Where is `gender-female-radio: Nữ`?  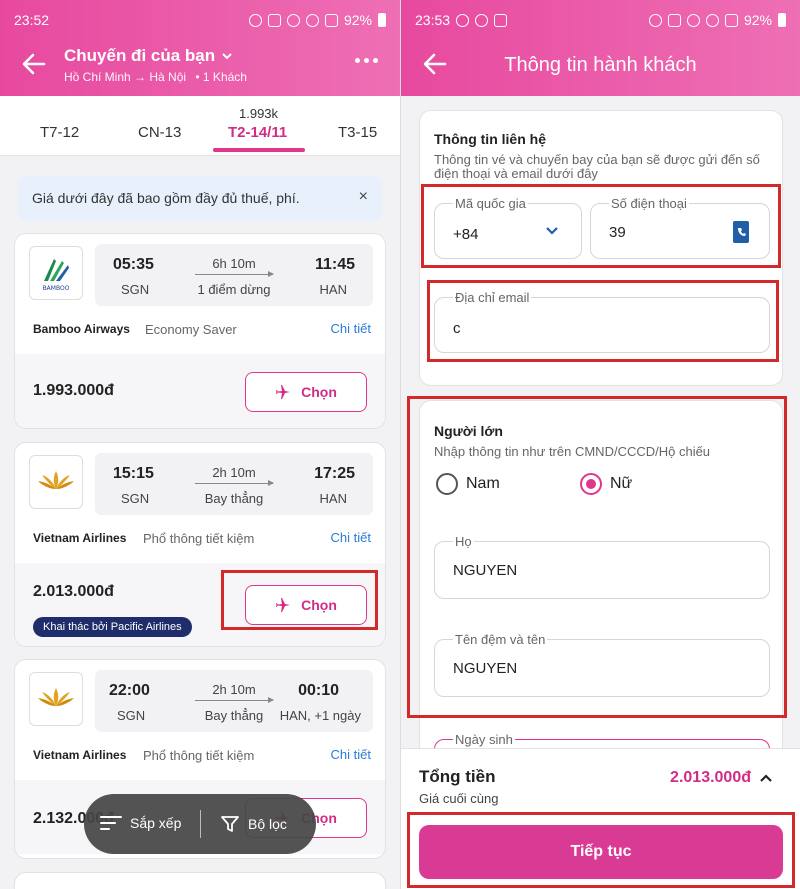 gender-female-radio: Nữ is located at coordinates (606, 484).